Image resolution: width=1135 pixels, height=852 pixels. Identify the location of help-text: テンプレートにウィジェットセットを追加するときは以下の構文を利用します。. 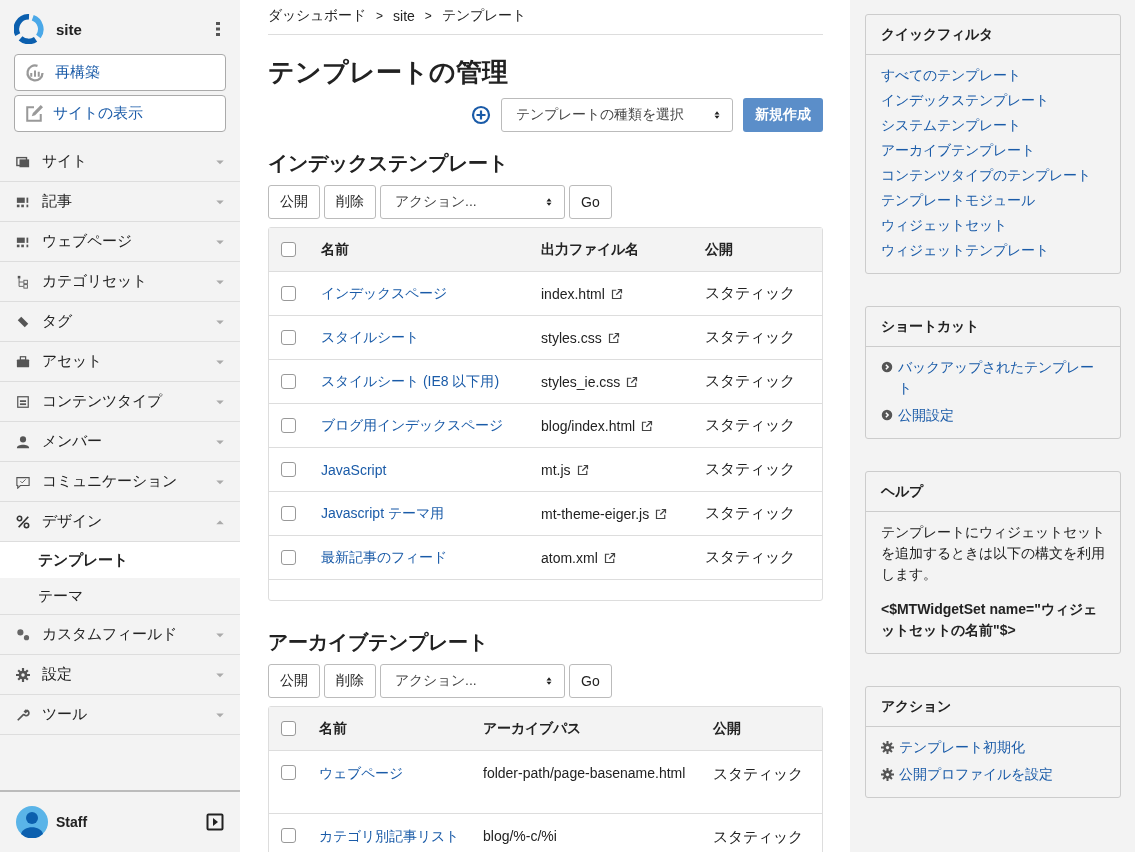
(993, 553).